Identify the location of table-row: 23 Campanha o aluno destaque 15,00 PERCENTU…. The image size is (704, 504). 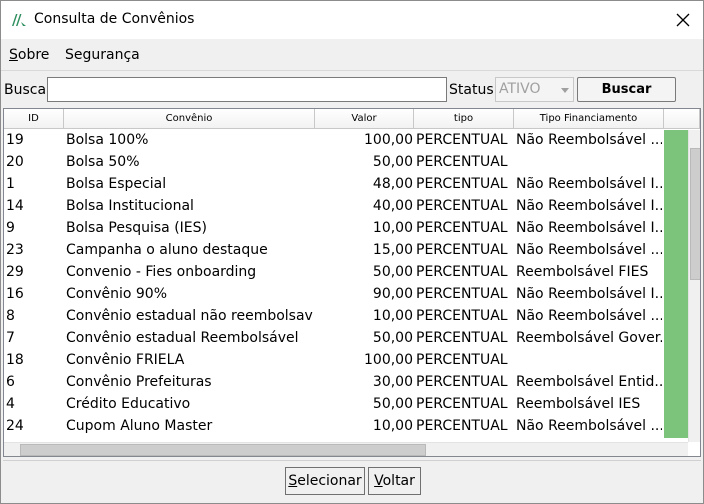
(346, 251).